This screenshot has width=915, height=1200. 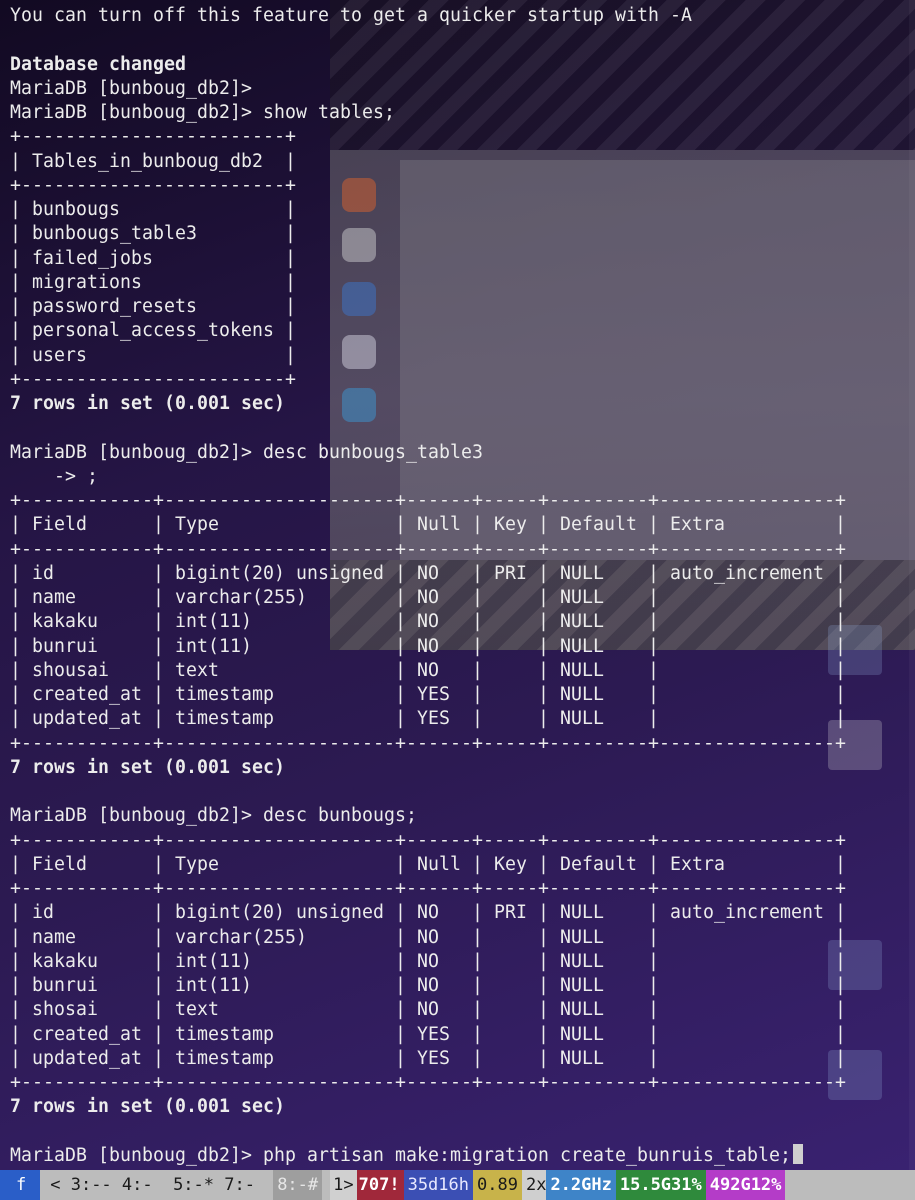 I want to click on terminal-line: | shosai | text | NO | | NULL | |, so click(x=428, y=1010).